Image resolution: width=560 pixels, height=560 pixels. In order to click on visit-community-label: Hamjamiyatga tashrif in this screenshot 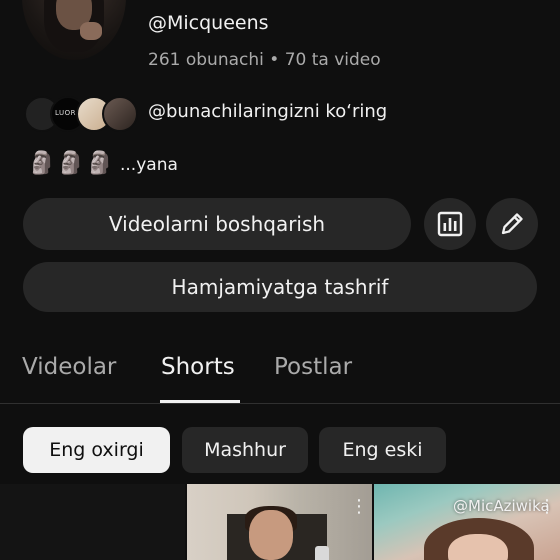, I will do `click(280, 287)`.